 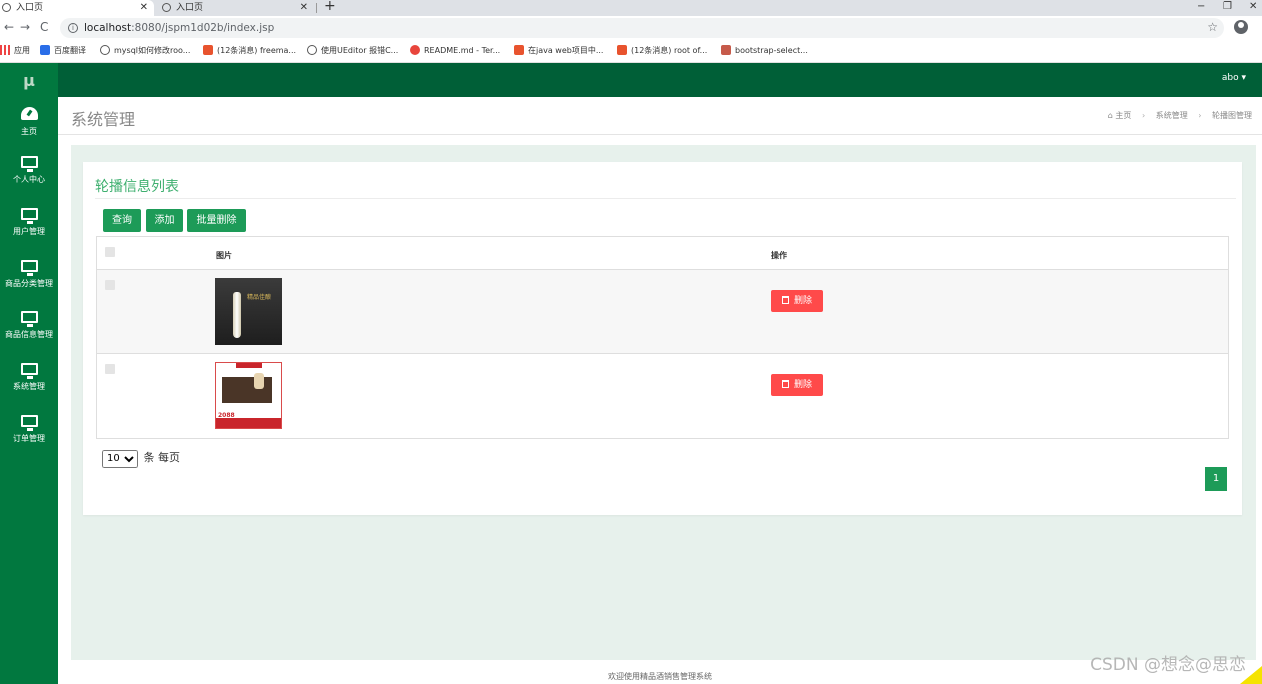 What do you see at coordinates (1212, 27) in the screenshot?
I see `bookmark-star-icon: ☆` at bounding box center [1212, 27].